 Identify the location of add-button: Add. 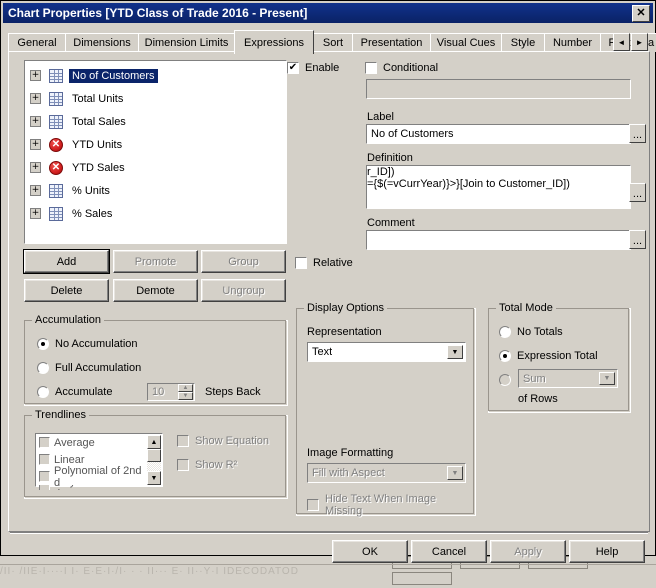
(66, 261).